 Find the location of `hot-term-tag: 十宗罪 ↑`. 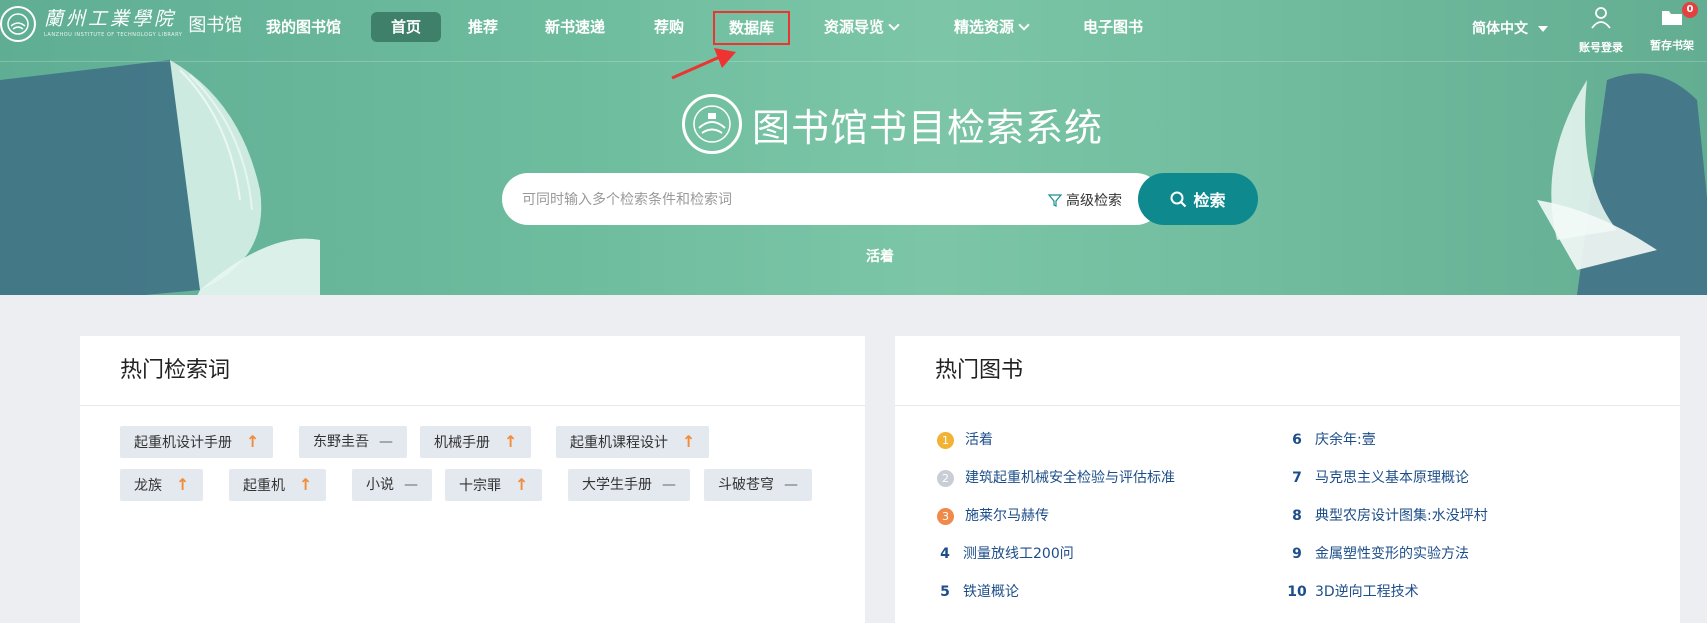

hot-term-tag: 十宗罪 ↑ is located at coordinates (494, 485).